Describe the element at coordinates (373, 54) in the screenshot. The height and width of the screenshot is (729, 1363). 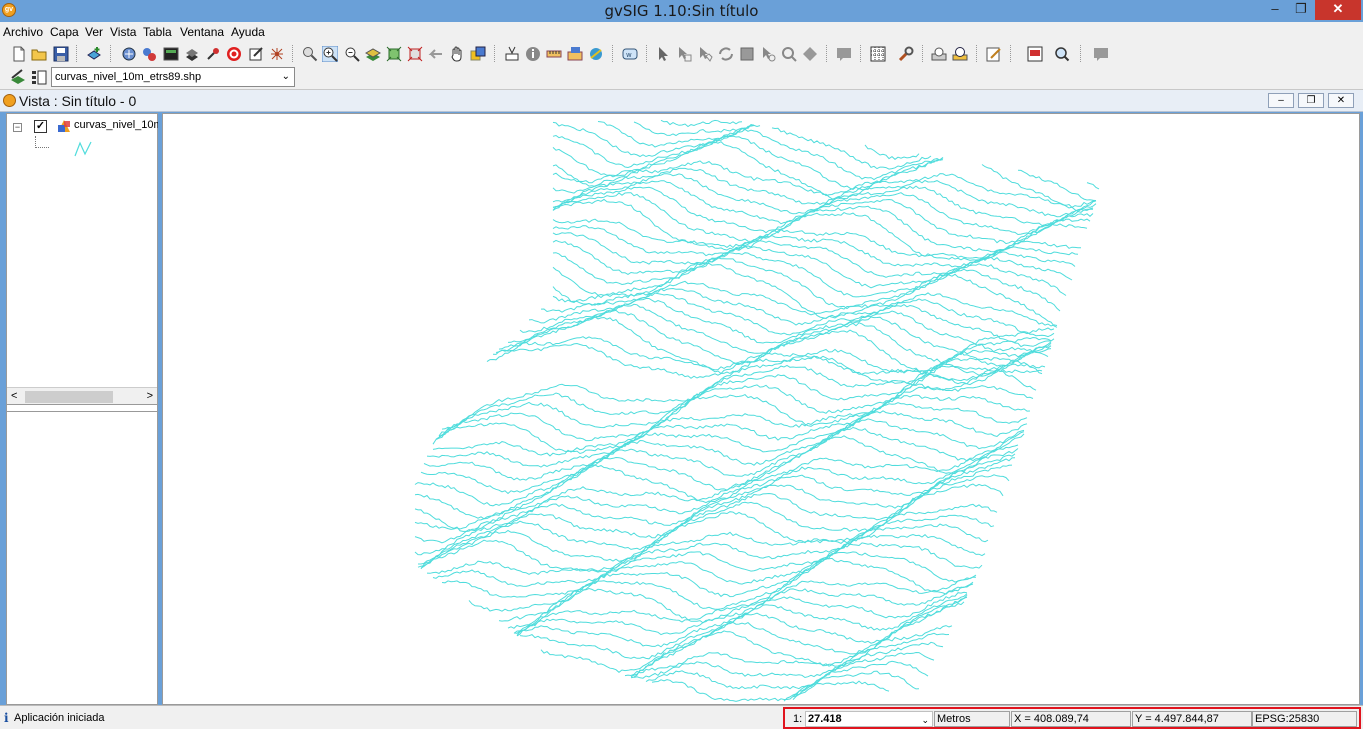
I see `full-extent-icon` at that location.